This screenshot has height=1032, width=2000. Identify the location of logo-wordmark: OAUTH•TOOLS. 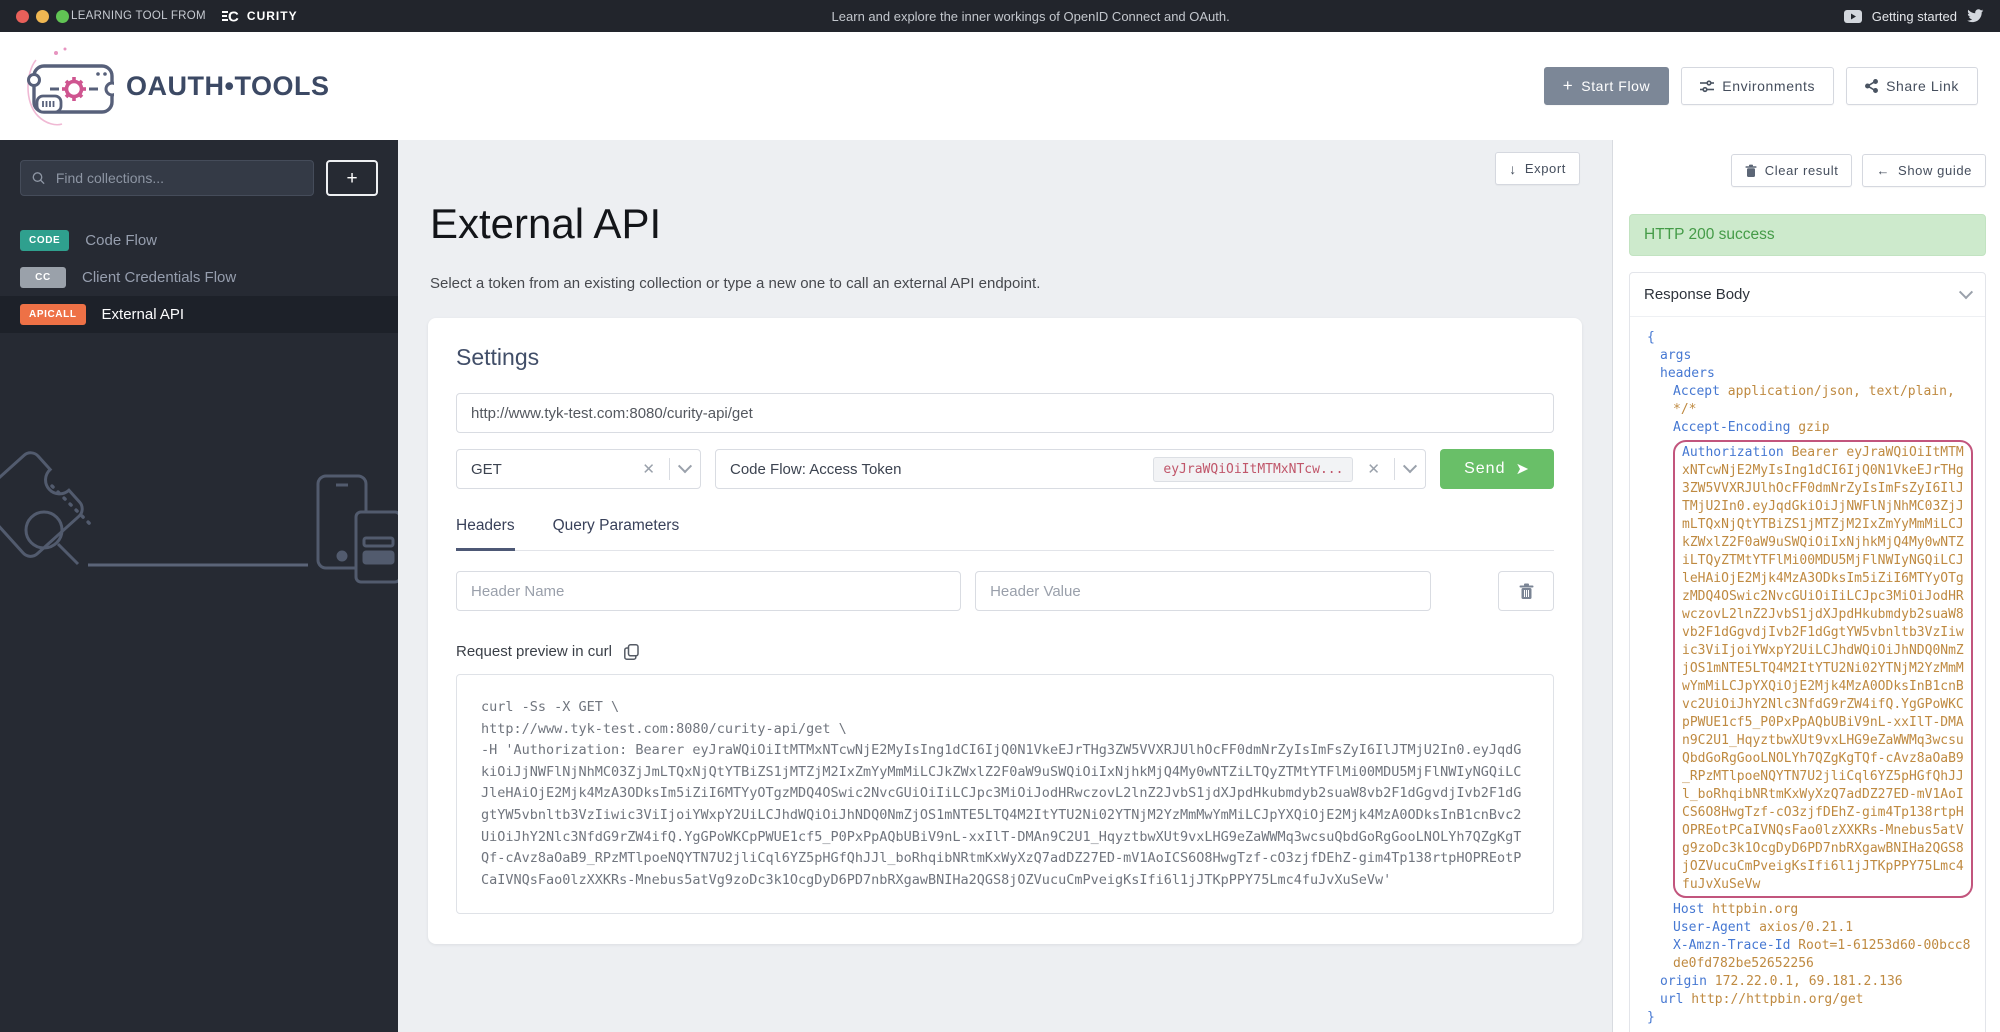
(228, 85).